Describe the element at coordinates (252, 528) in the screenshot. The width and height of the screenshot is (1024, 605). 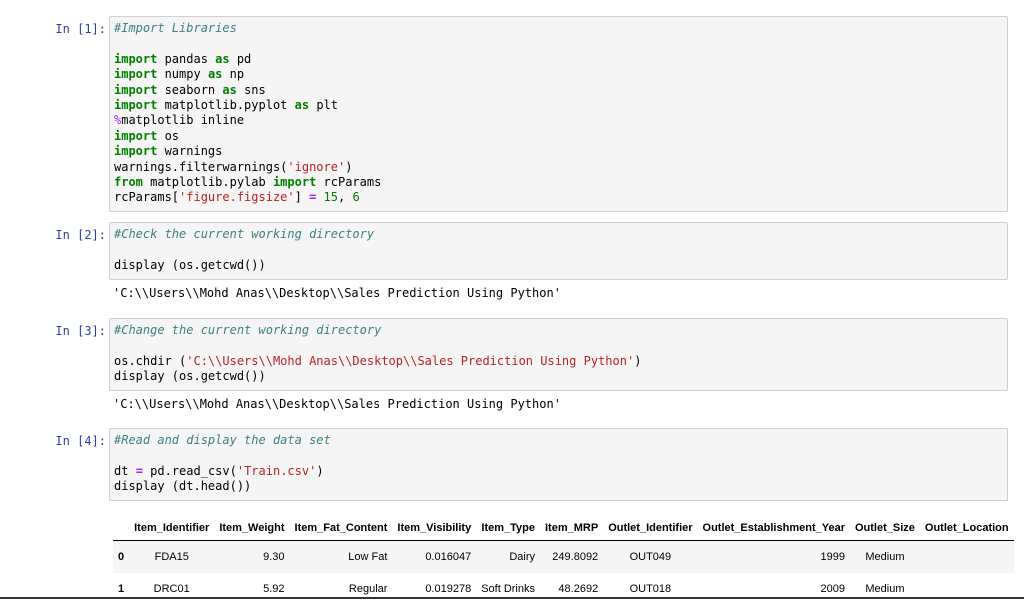
I see `column-header: Item_Weight` at that location.